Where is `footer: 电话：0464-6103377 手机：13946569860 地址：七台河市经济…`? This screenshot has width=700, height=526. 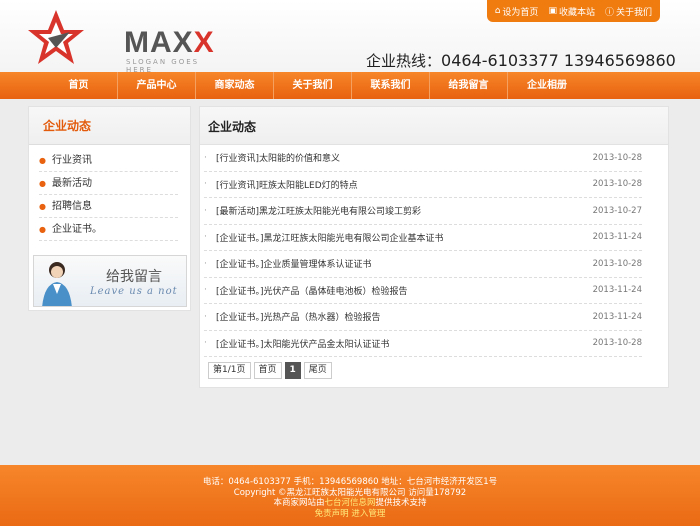 footer: 电话：0464-6103377 手机：13946569860 地址：七台河市经济… is located at coordinates (350, 495).